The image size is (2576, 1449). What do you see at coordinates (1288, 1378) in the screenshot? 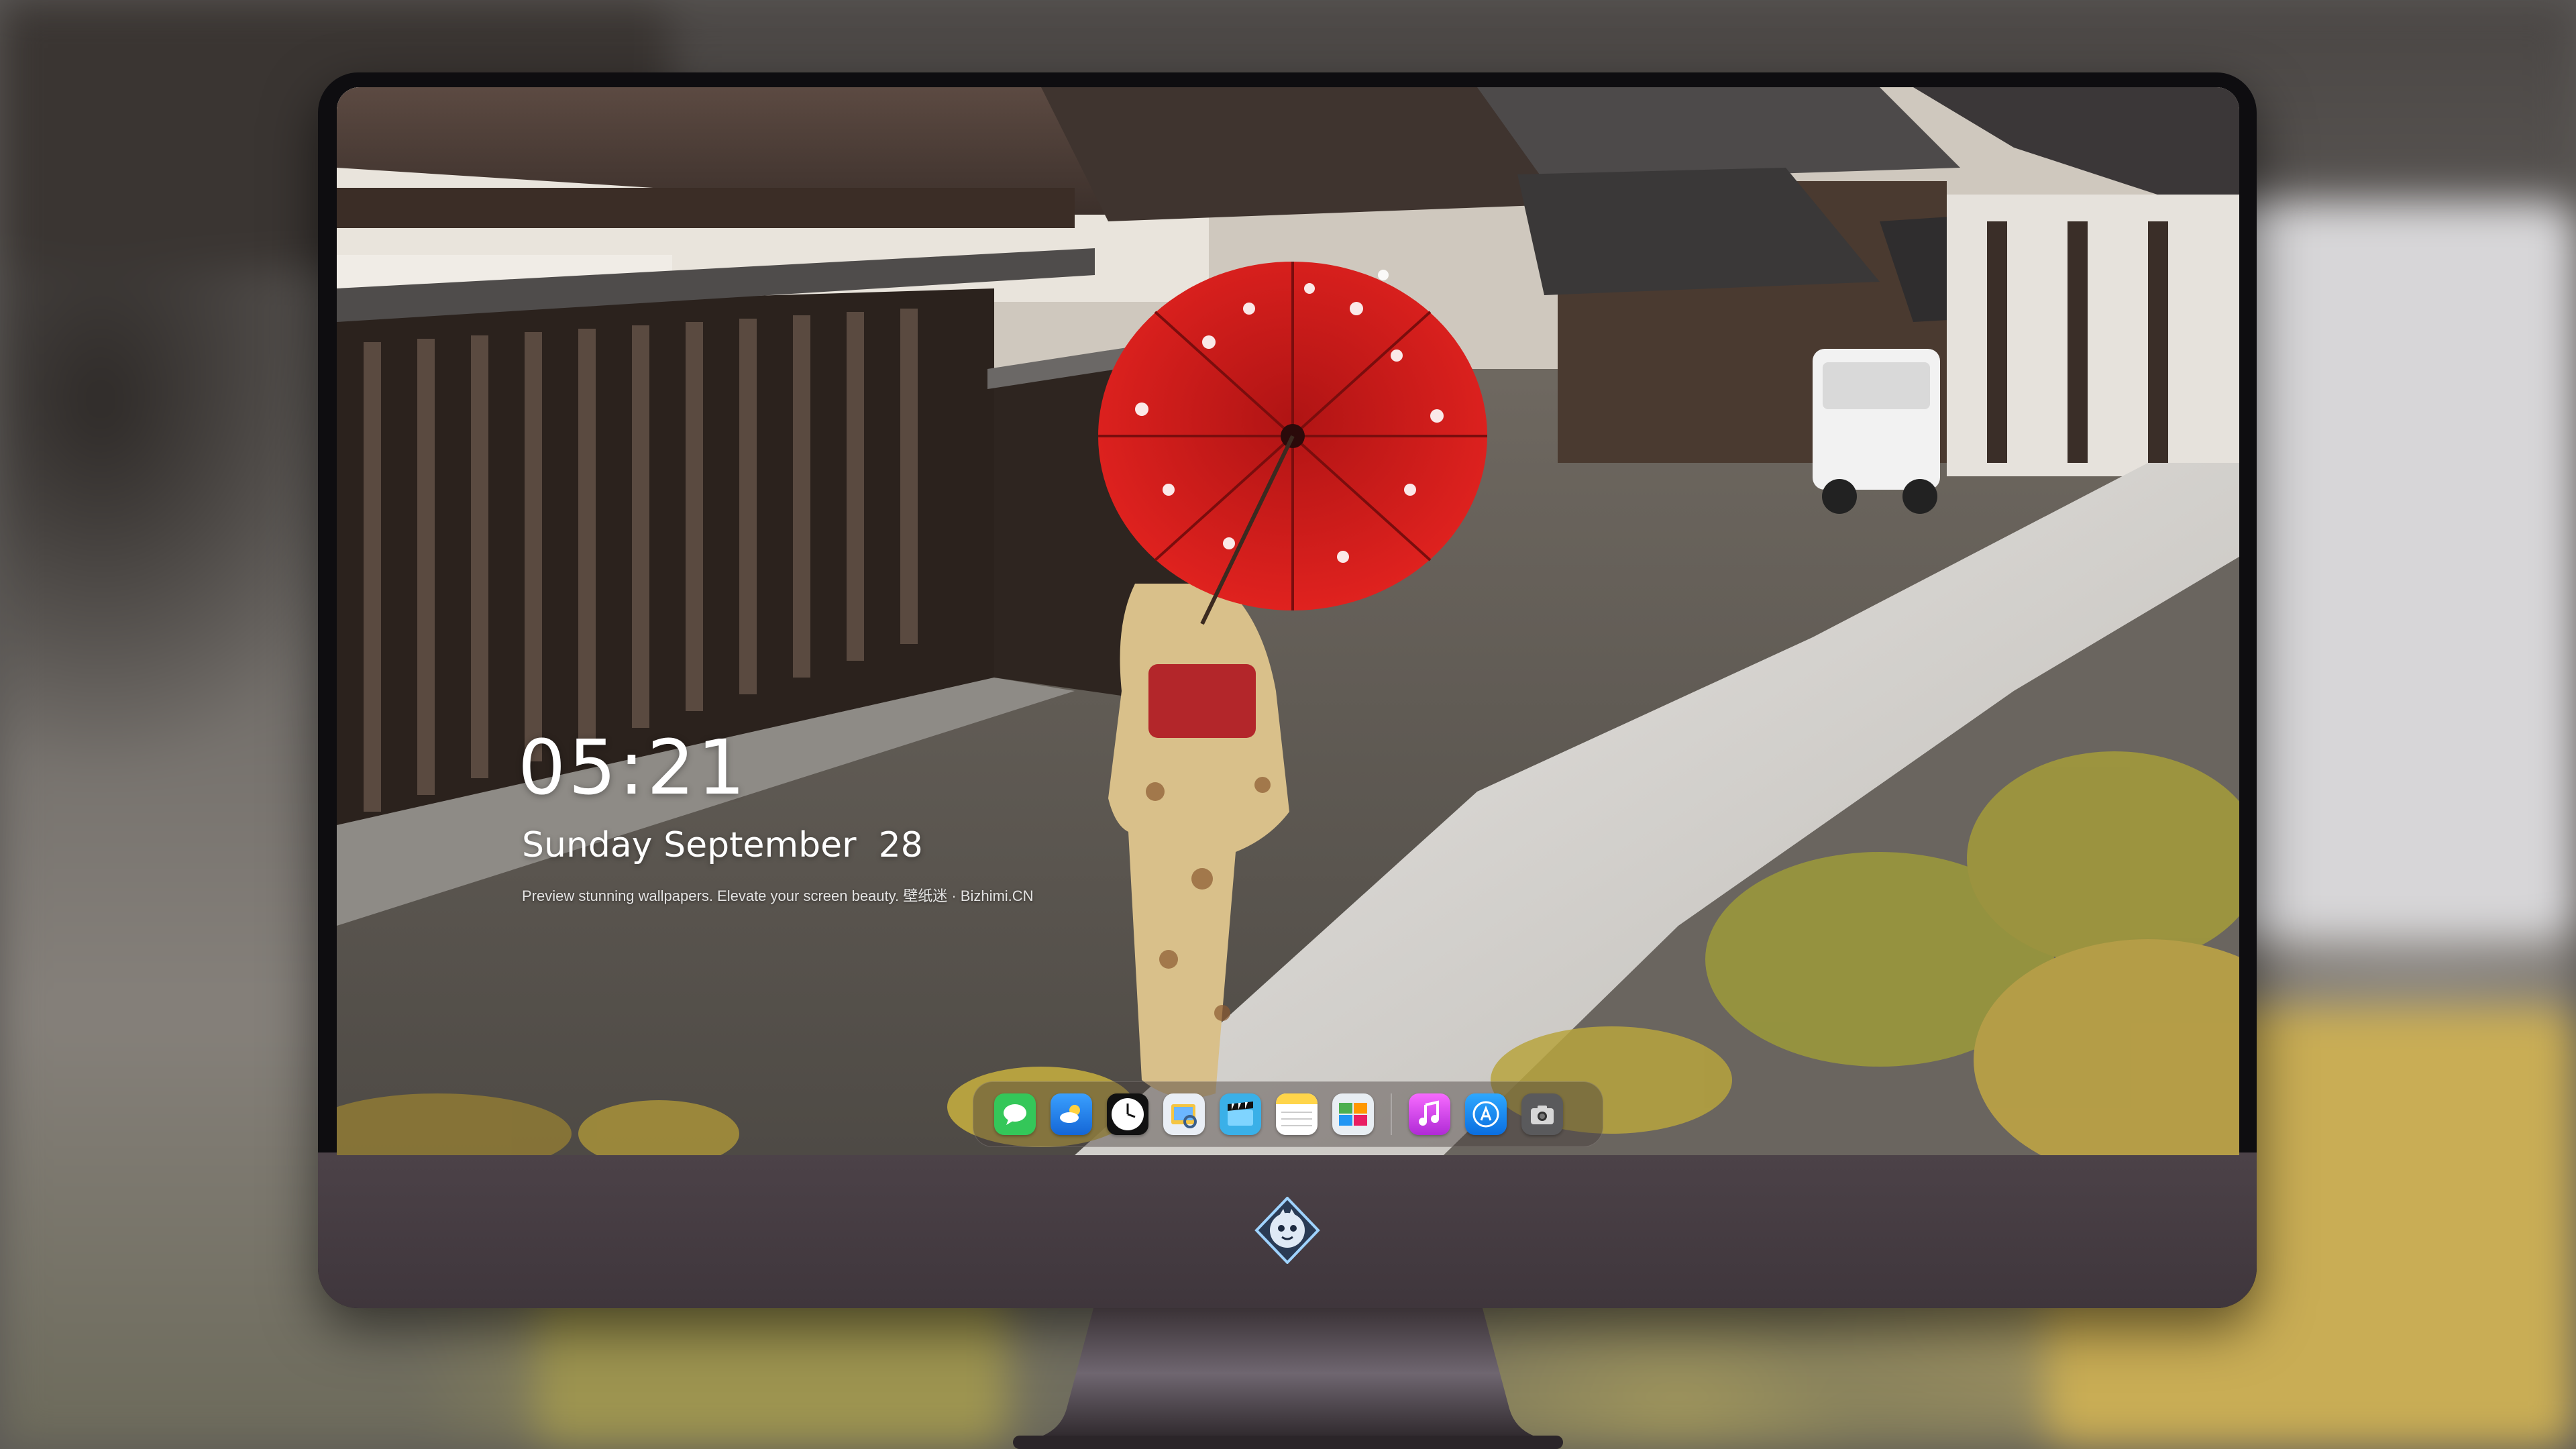
I see `monitor-stand` at bounding box center [1288, 1378].